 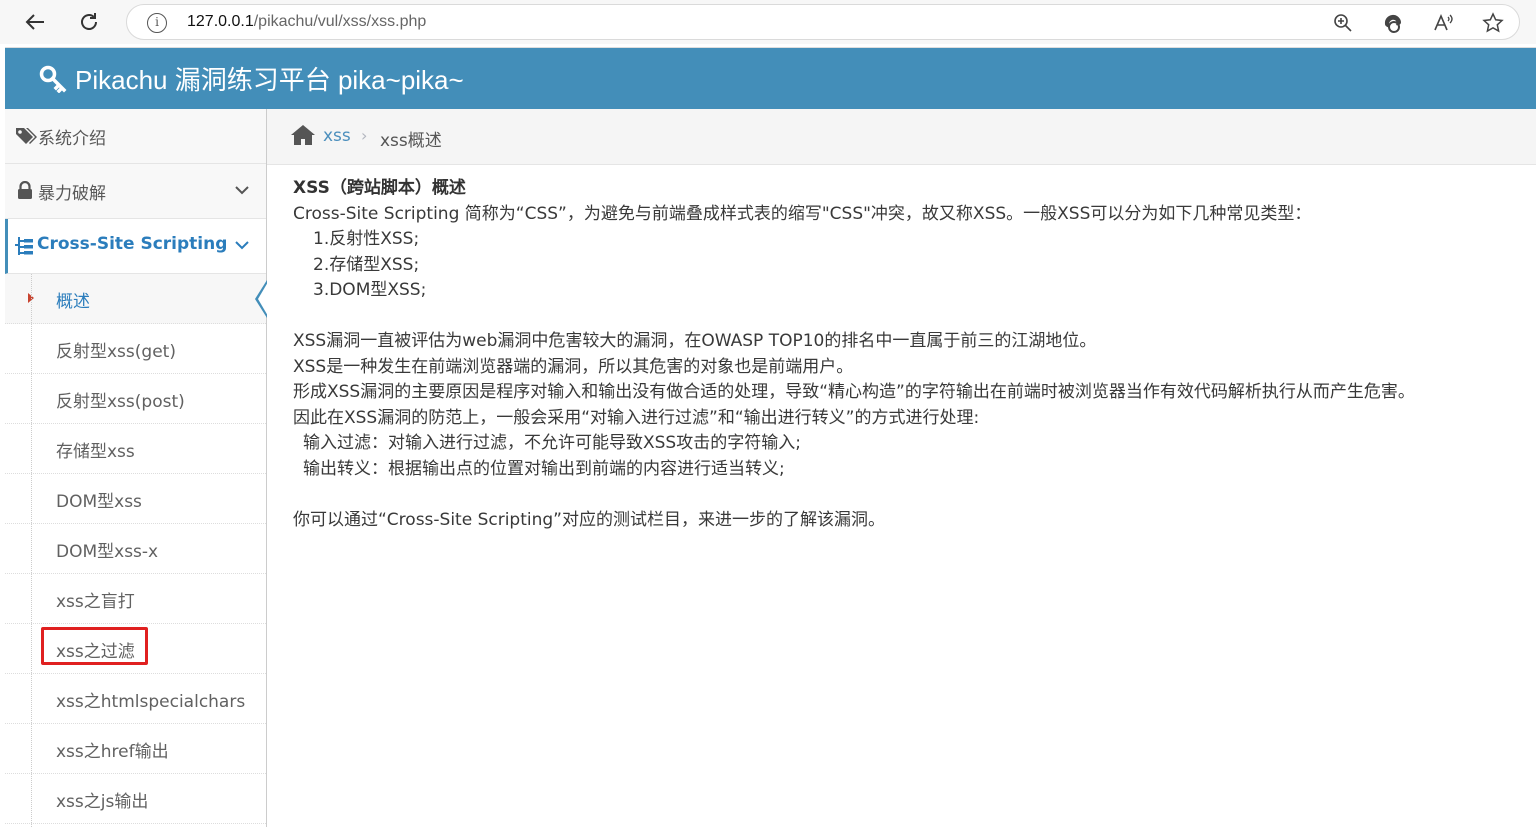 I want to click on submenu-item-dom: DOM型xss, so click(x=135, y=499).